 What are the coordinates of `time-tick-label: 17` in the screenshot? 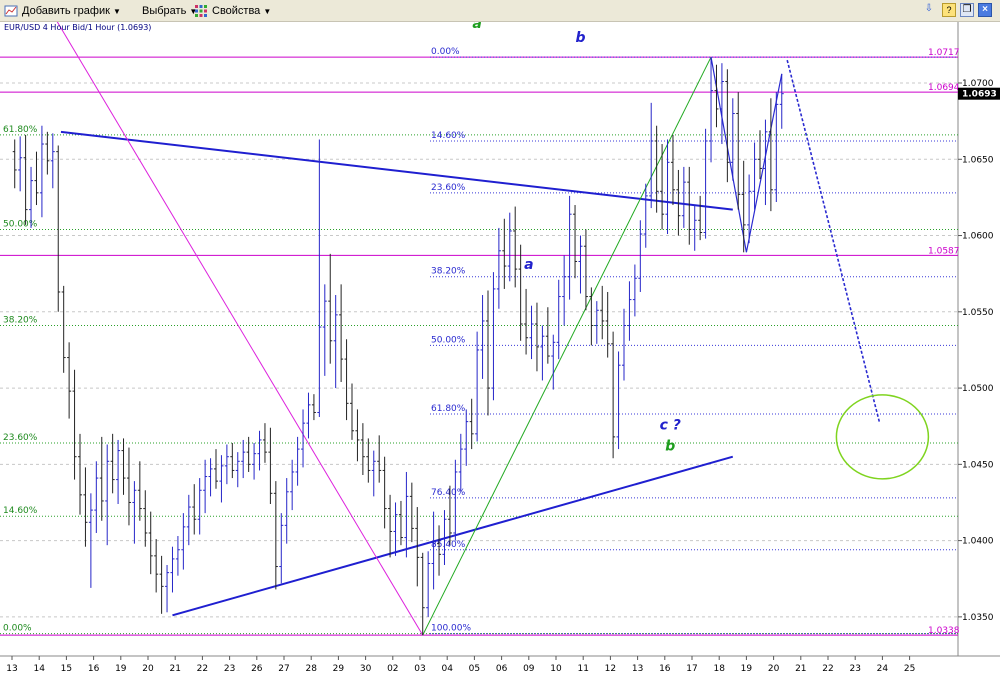 It's located at (691, 669).